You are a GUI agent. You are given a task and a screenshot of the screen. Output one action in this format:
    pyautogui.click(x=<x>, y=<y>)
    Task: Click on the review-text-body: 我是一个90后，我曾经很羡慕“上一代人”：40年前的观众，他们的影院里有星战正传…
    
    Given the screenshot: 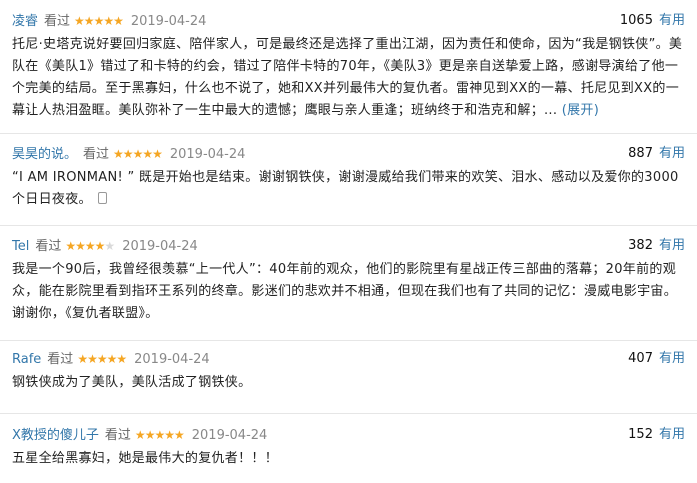 What is the action you would take?
    pyautogui.click(x=345, y=291)
    